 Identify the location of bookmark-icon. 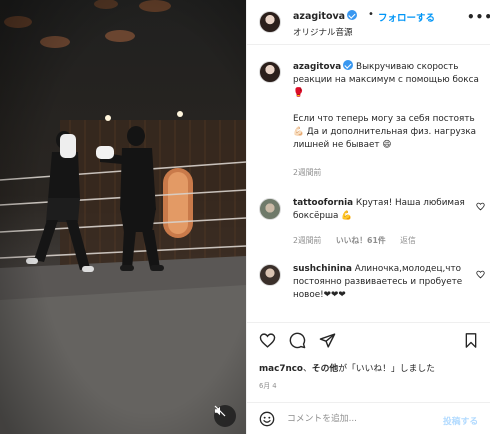
(471, 340).